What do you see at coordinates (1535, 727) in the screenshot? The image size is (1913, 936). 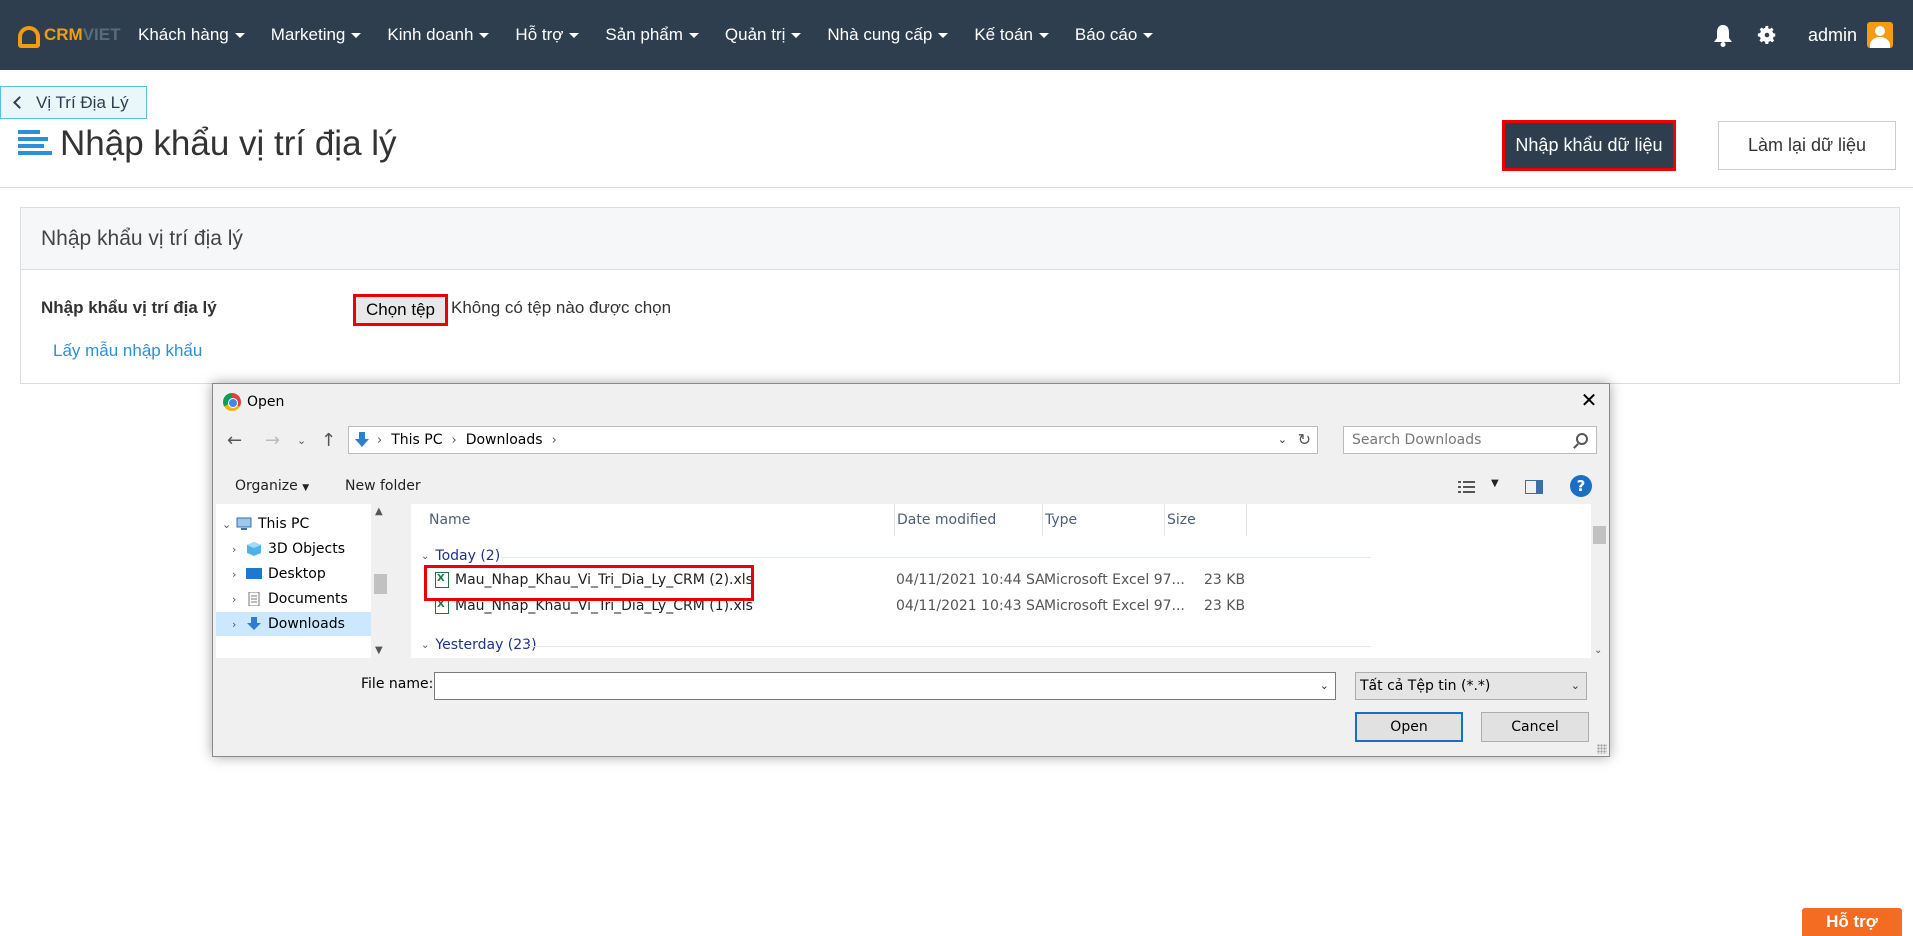 I see `cancel-button: Cancel` at bounding box center [1535, 727].